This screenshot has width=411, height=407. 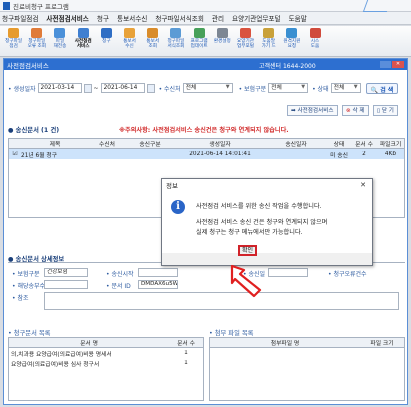 What do you see at coordinates (13, 41) in the screenshot?
I see `toolbar-button-check-file: 청구파일 점검` at bounding box center [13, 41].